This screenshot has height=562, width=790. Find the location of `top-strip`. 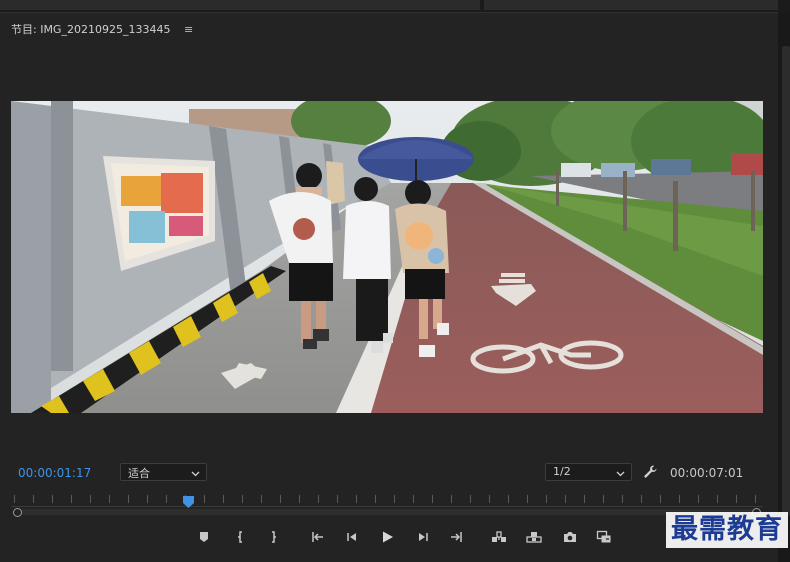

top-strip is located at coordinates (395, 6).